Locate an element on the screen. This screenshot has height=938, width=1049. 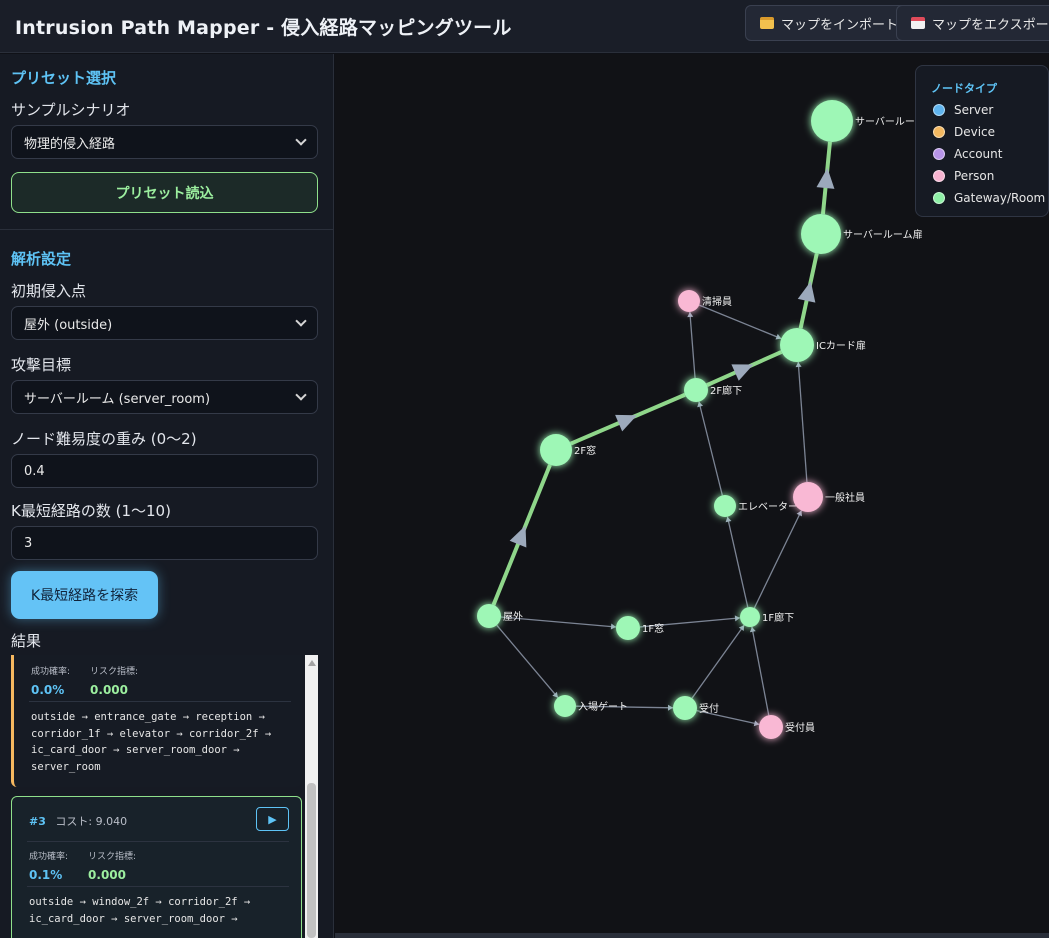
graph-node-label: エレベーター is located at coordinates (768, 507).